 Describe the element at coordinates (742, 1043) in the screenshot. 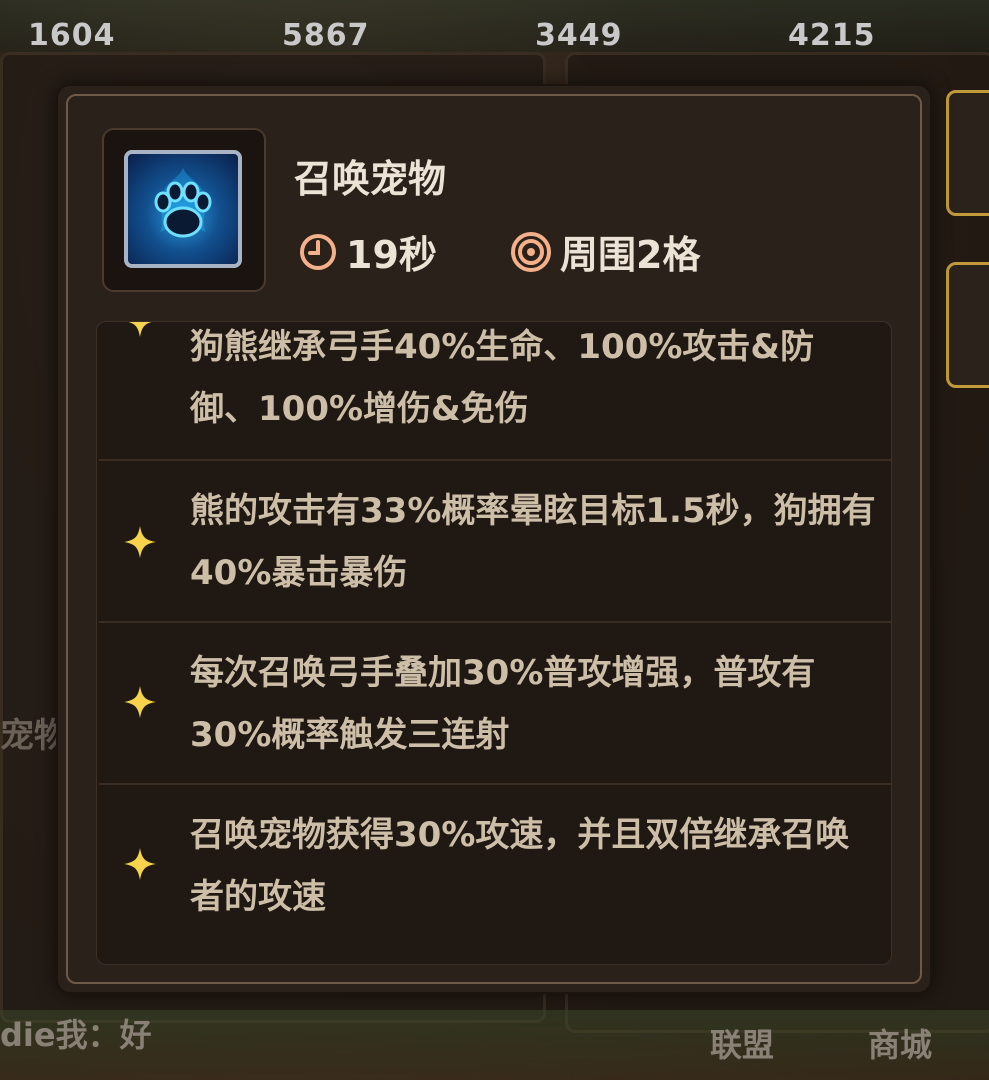

I see `nav-alliance: 联盟` at that location.